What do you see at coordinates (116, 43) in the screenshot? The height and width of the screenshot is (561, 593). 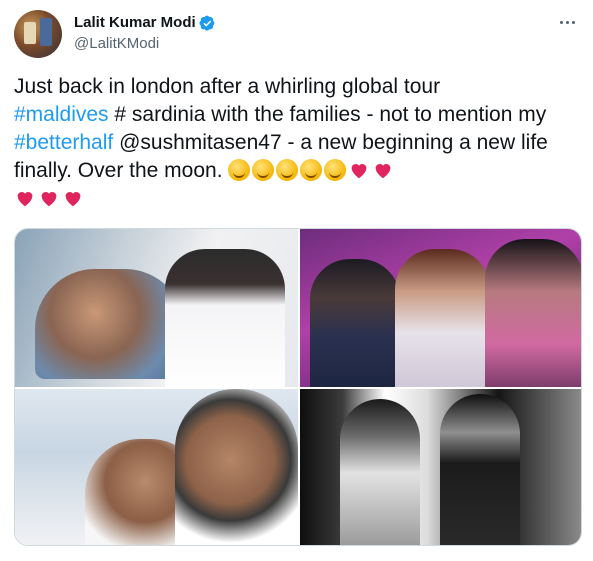 I see `author-handle: @LalitKModi` at bounding box center [116, 43].